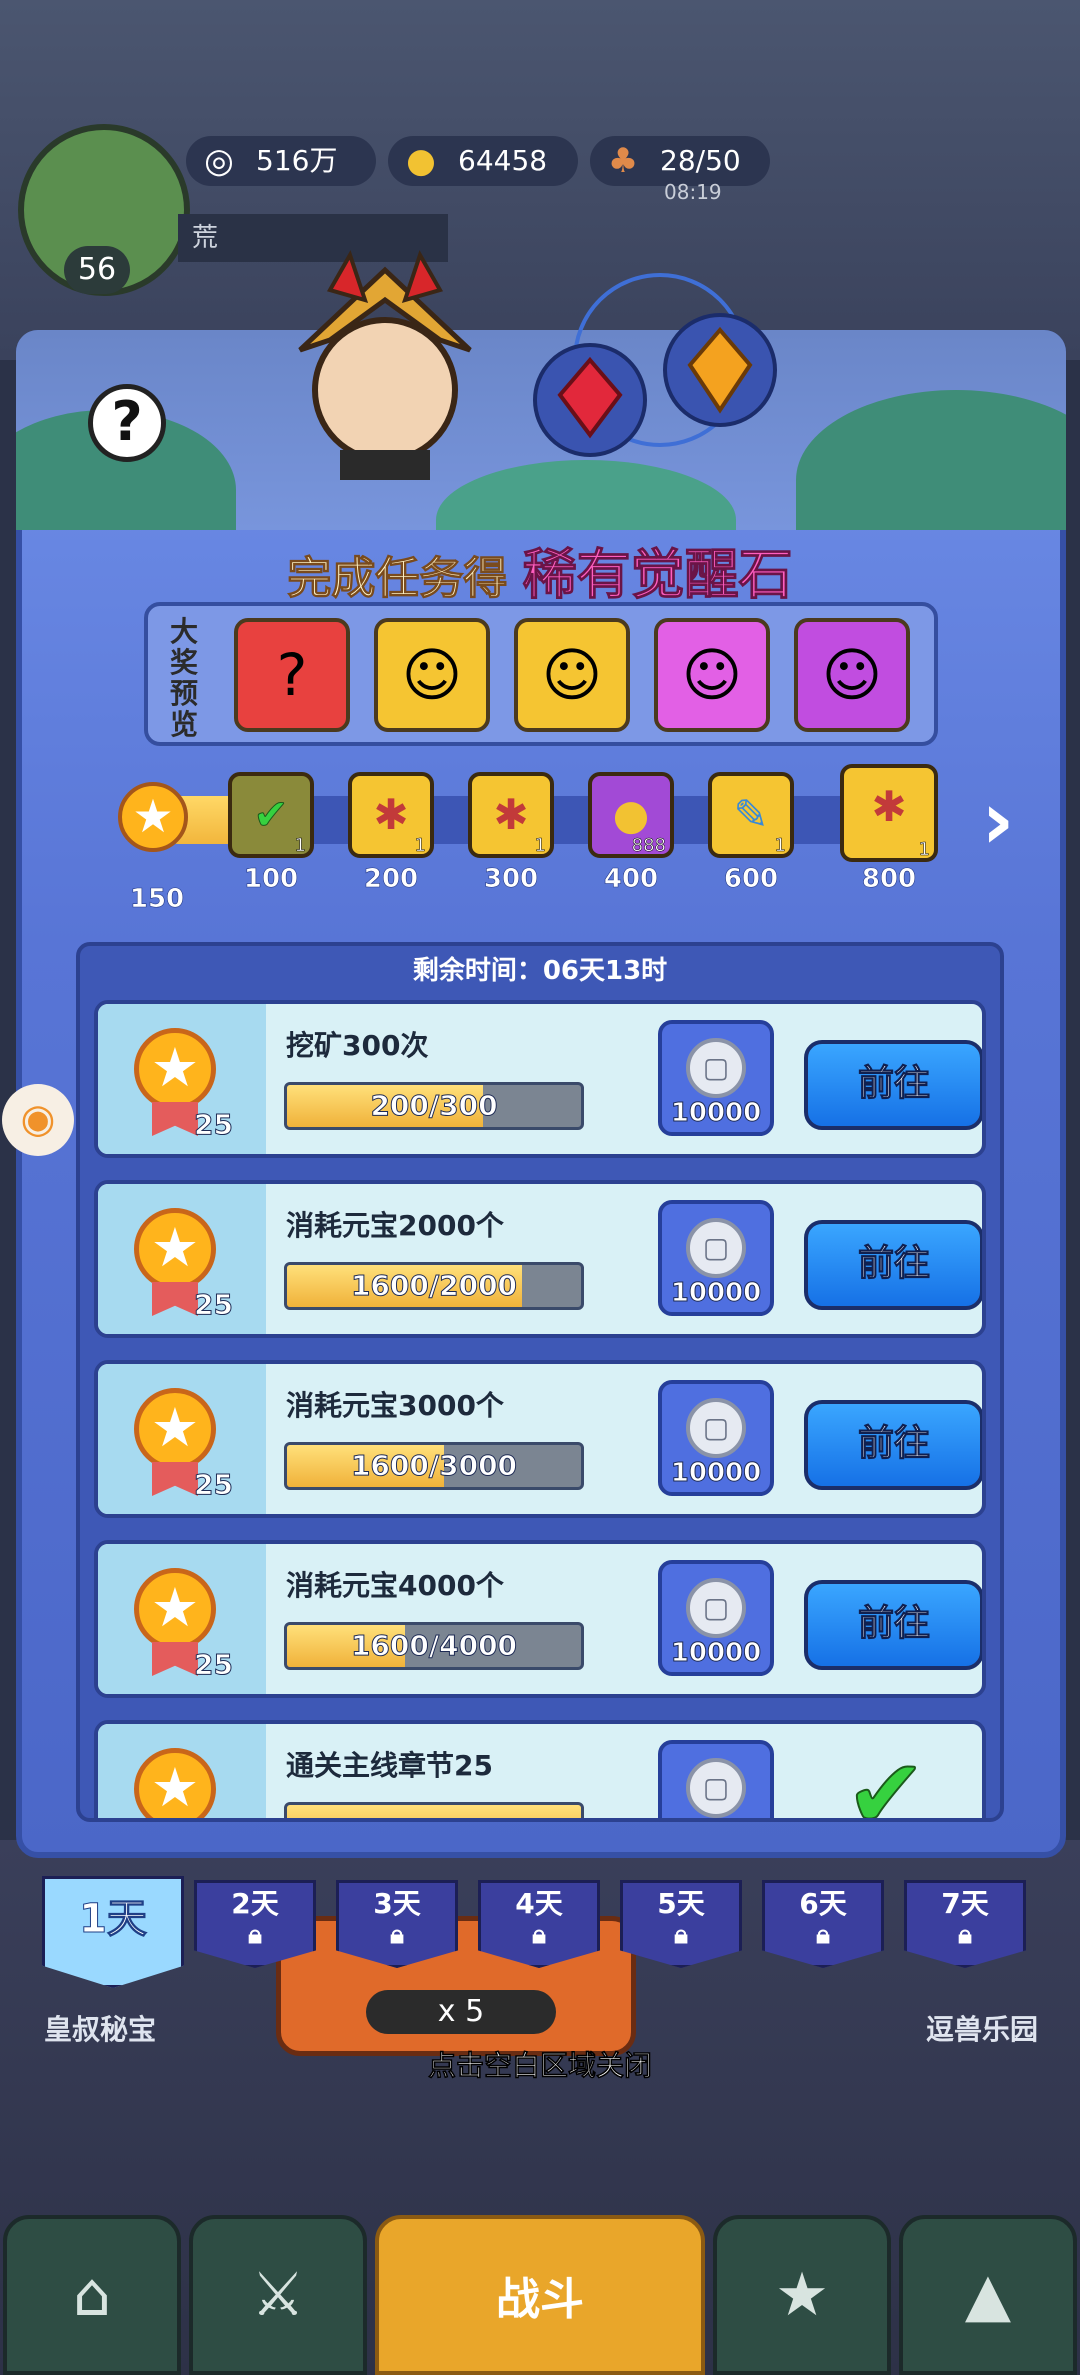 The height and width of the screenshot is (2375, 1080). I want to click on silver-coin-counter: ◎ 516万, so click(281, 161).